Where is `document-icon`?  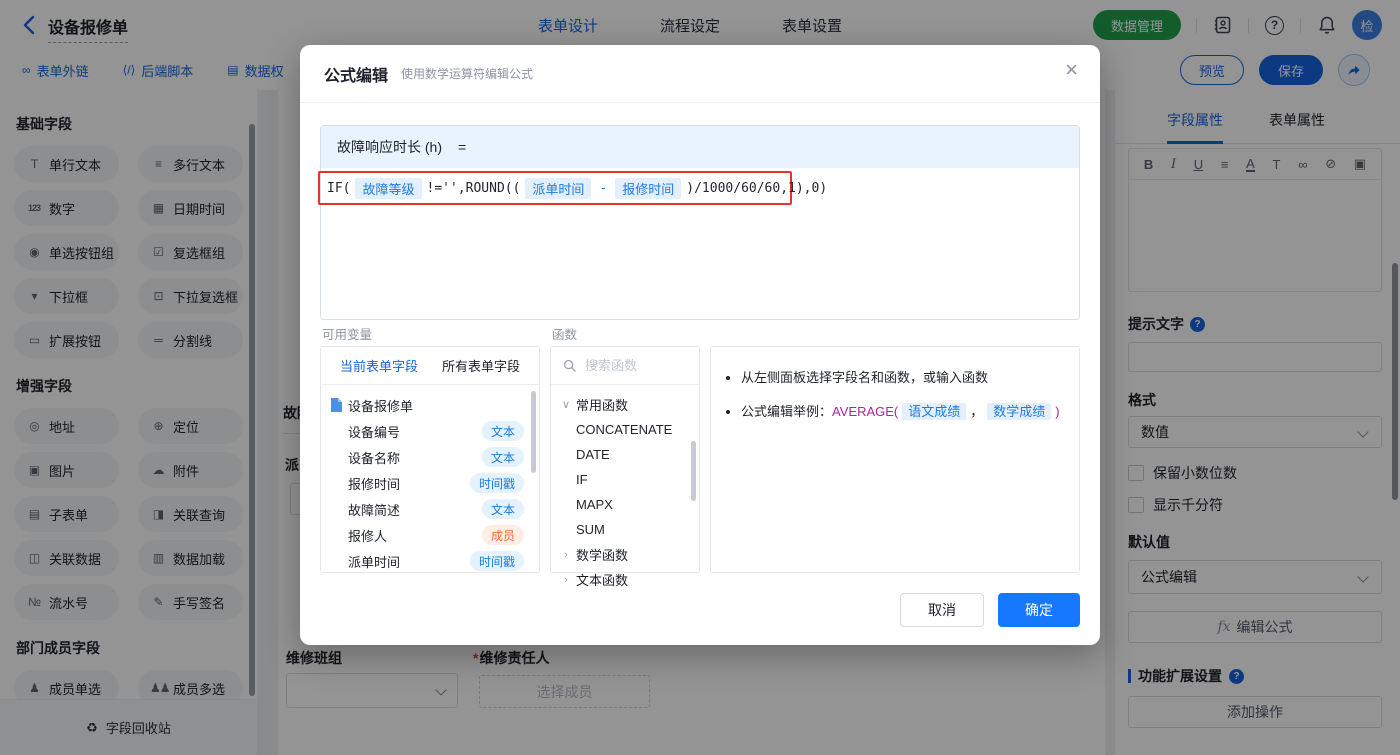 document-icon is located at coordinates (336, 405).